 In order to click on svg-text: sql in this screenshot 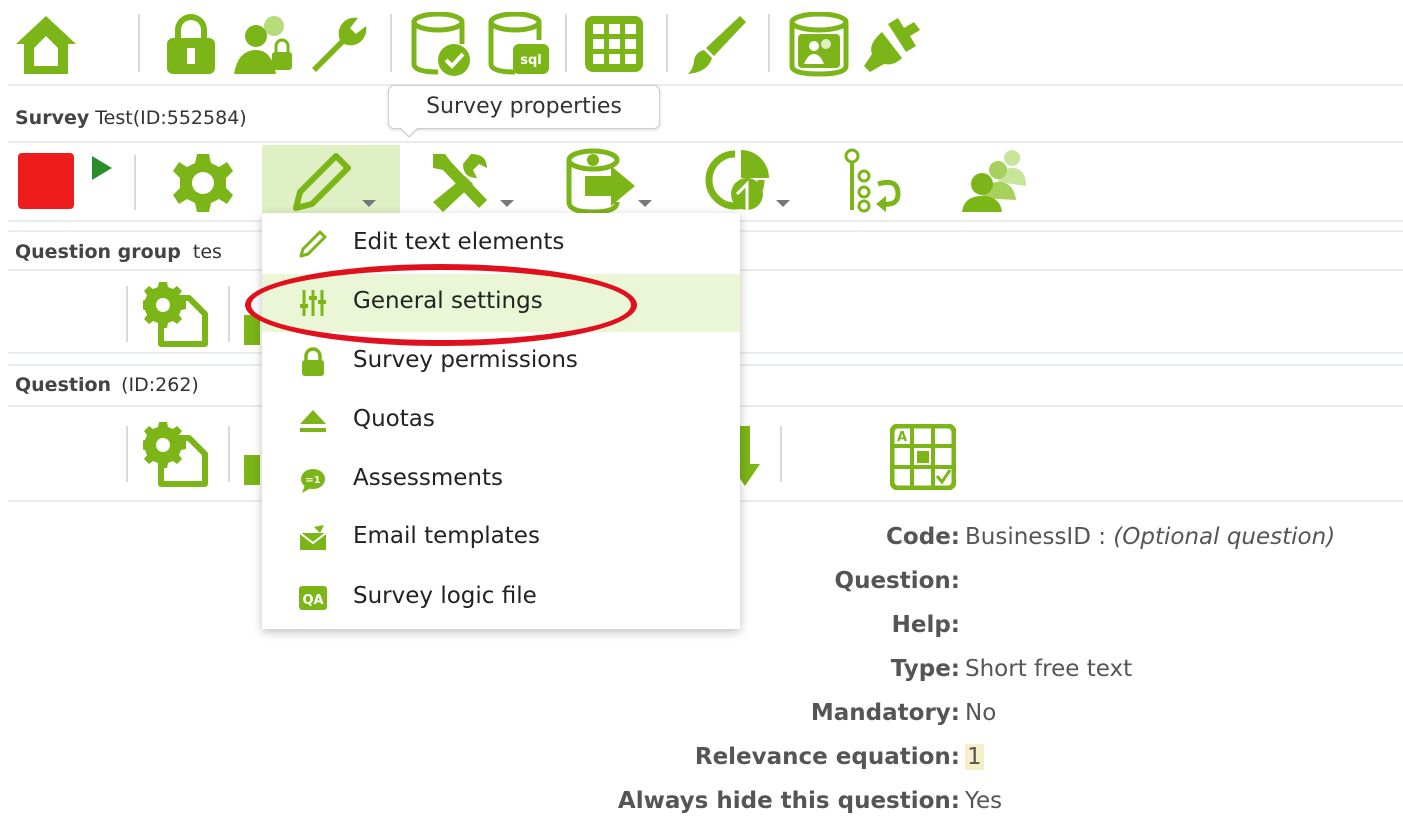, I will do `click(531, 60)`.